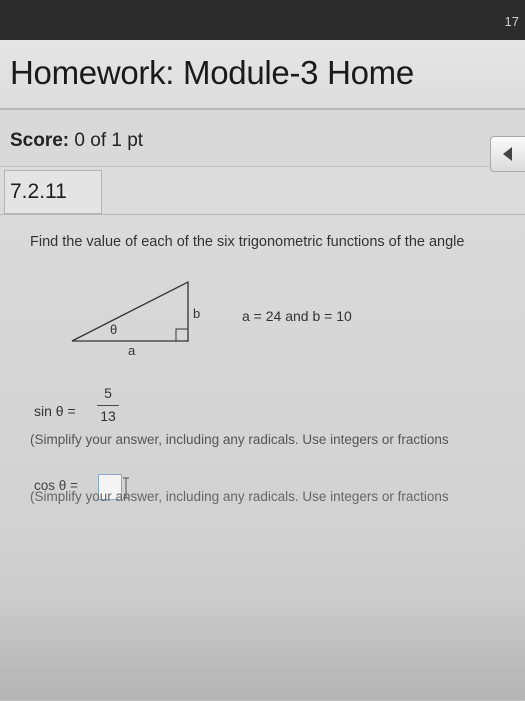 The width and height of the screenshot is (525, 701). I want to click on given-values: a = 24 and b = 10, so click(297, 316).